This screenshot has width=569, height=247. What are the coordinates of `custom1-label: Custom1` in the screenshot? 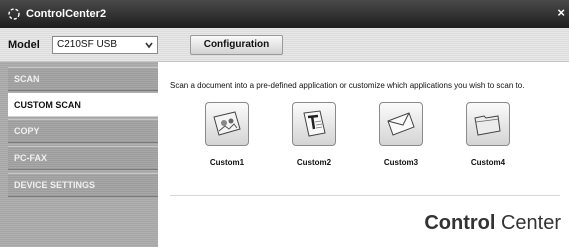 It's located at (227, 162).